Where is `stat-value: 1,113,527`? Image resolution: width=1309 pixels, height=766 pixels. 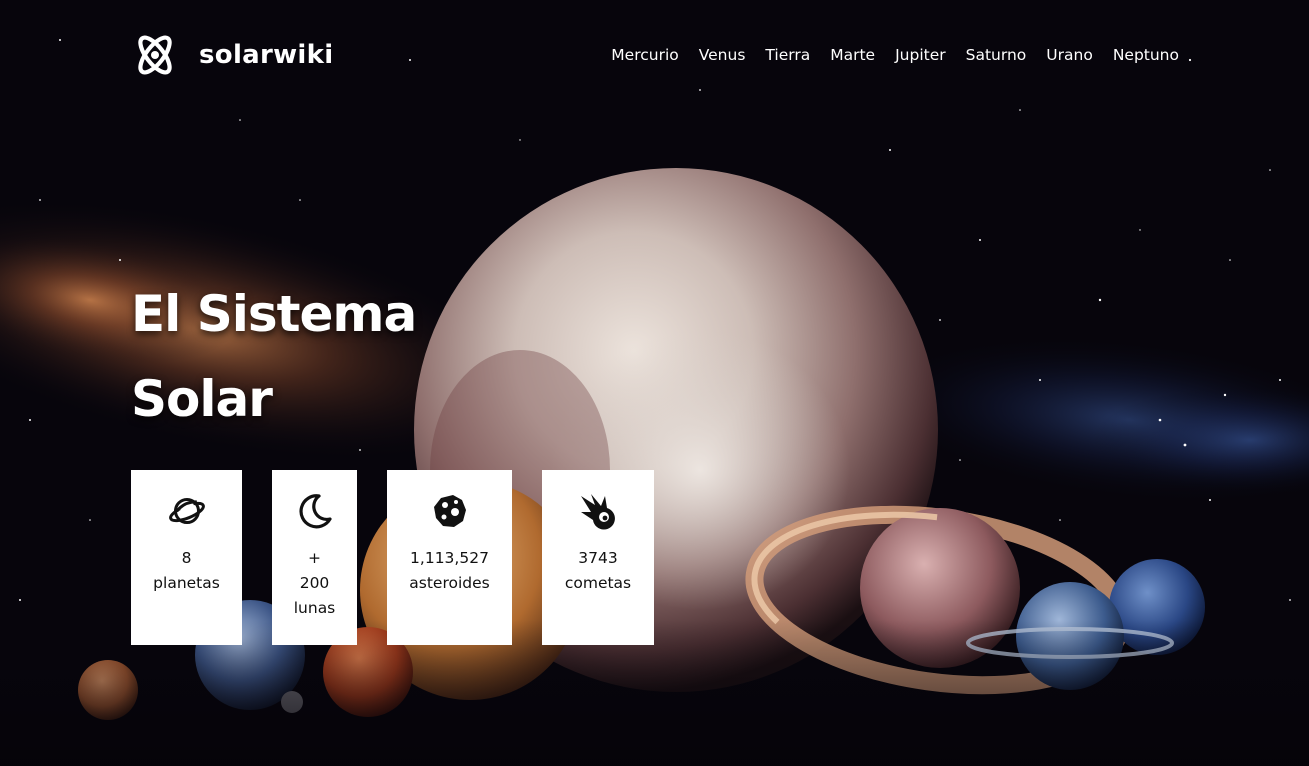 stat-value: 1,113,527 is located at coordinates (449, 558).